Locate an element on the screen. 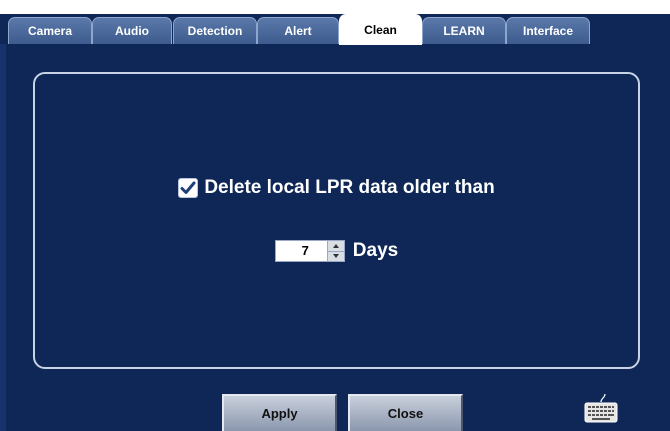 This screenshot has width=670, height=431. days-value: 7 is located at coordinates (301, 251).